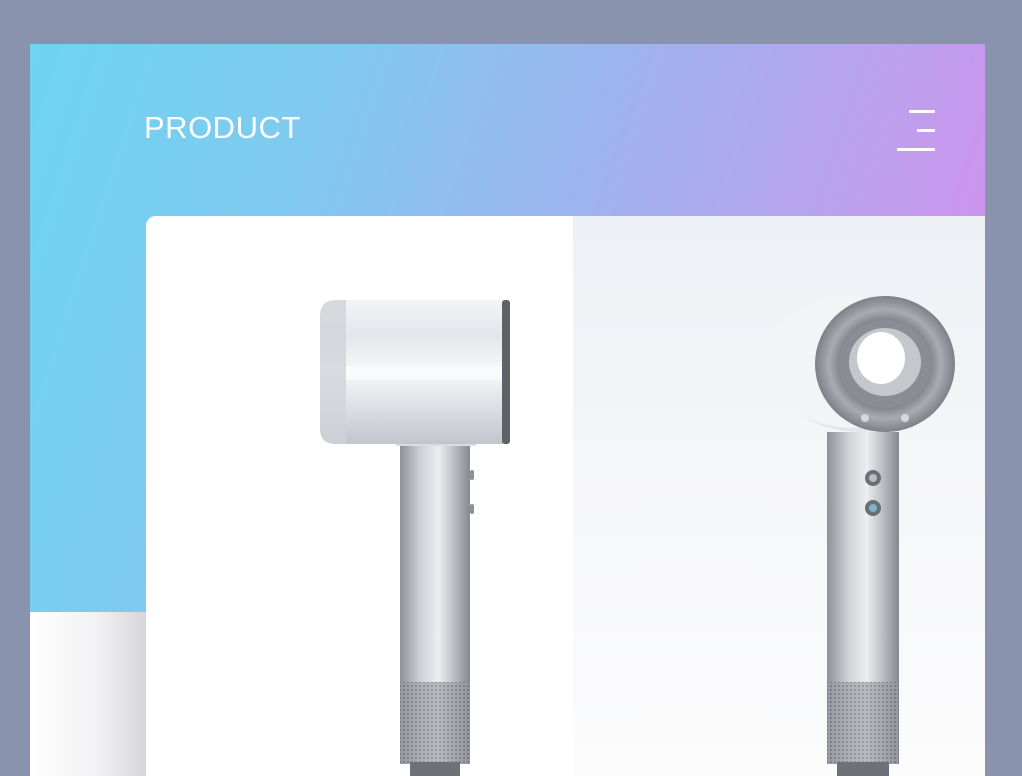 The image size is (1022, 776). Describe the element at coordinates (88, 694) in the screenshot. I see `side-panel-strip` at that location.